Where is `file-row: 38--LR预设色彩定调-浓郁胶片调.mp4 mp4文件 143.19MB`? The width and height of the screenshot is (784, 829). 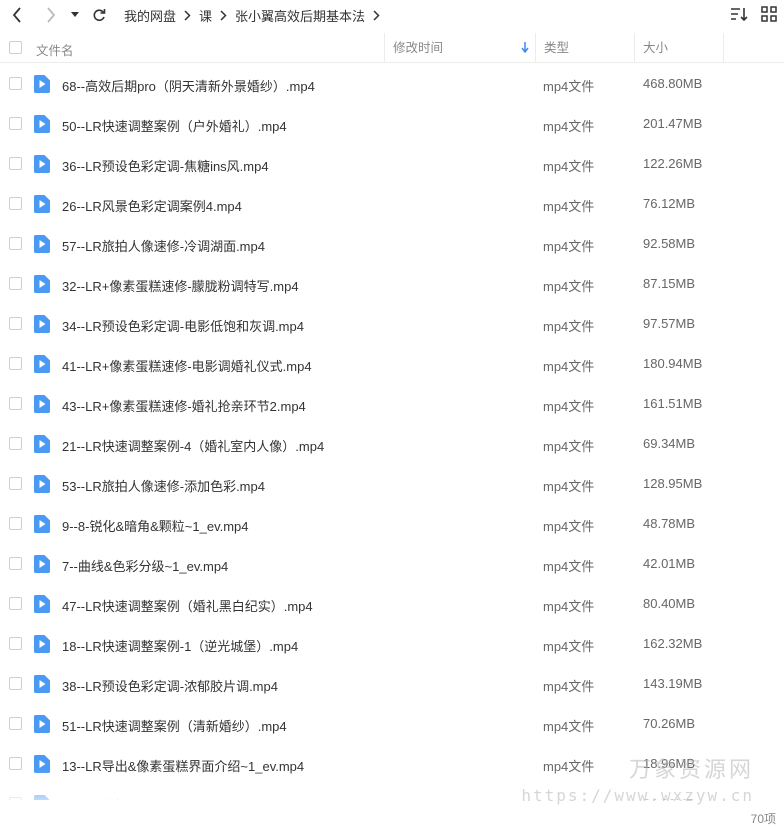 file-row: 38--LR预设色彩定调-浓郁胶片调.mp4 mp4文件 143.19MB is located at coordinates (392, 684).